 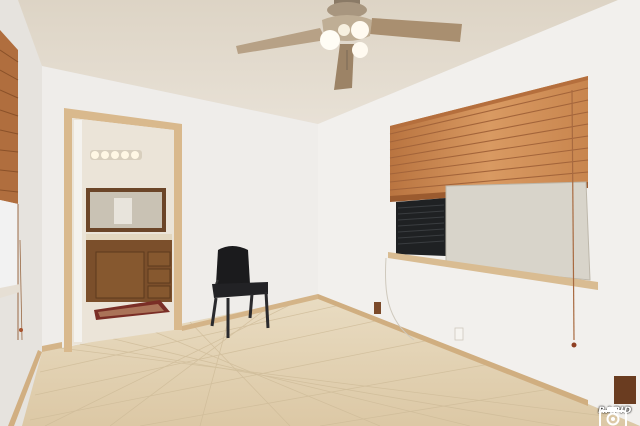 I want to click on watermark: RAPID, so click(x=615, y=416).